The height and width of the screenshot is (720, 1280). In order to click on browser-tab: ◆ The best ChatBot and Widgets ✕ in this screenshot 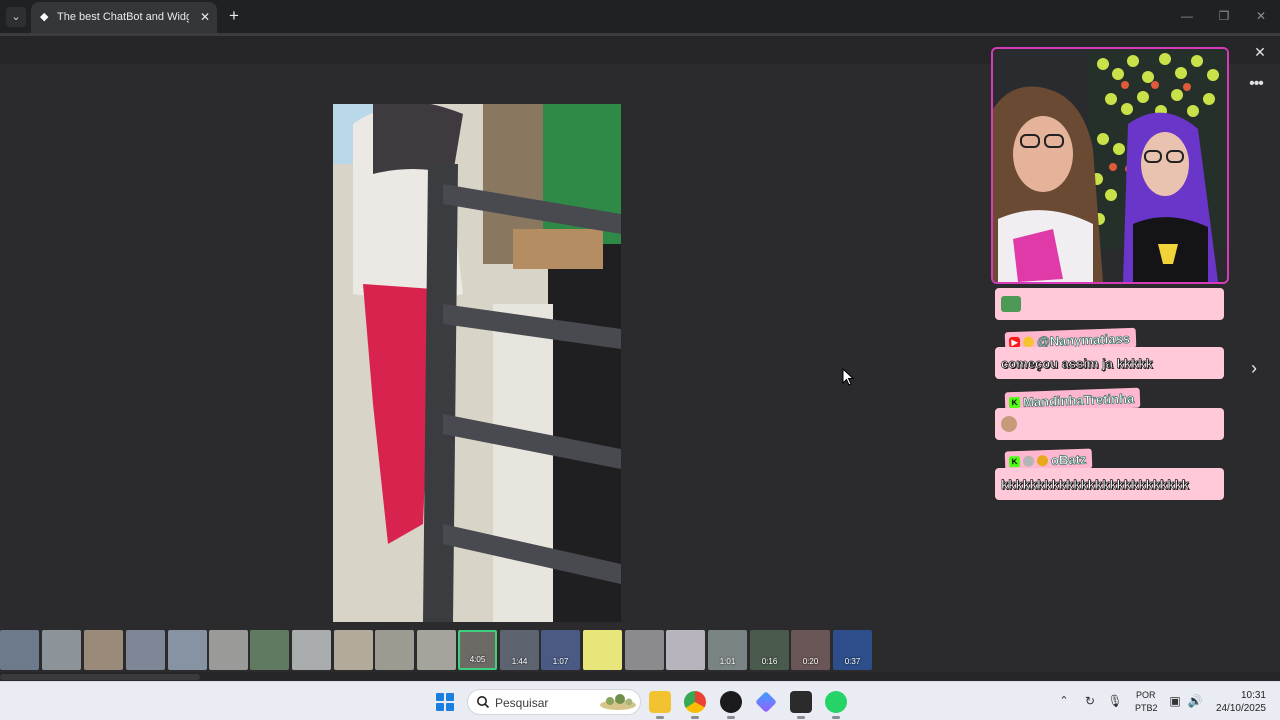, I will do `click(124, 17)`.